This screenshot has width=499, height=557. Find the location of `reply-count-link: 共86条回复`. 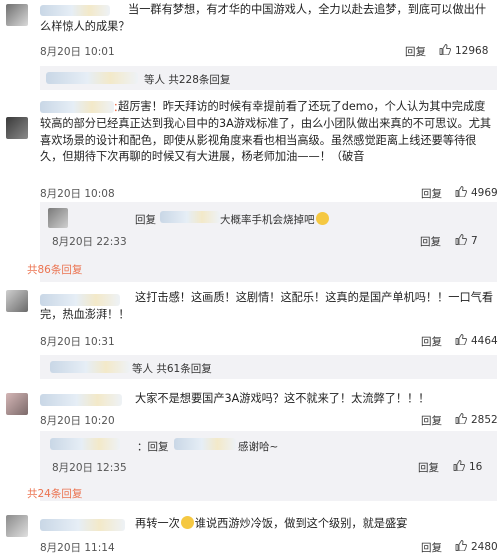

reply-count-link: 共86条回复 is located at coordinates (54, 269).